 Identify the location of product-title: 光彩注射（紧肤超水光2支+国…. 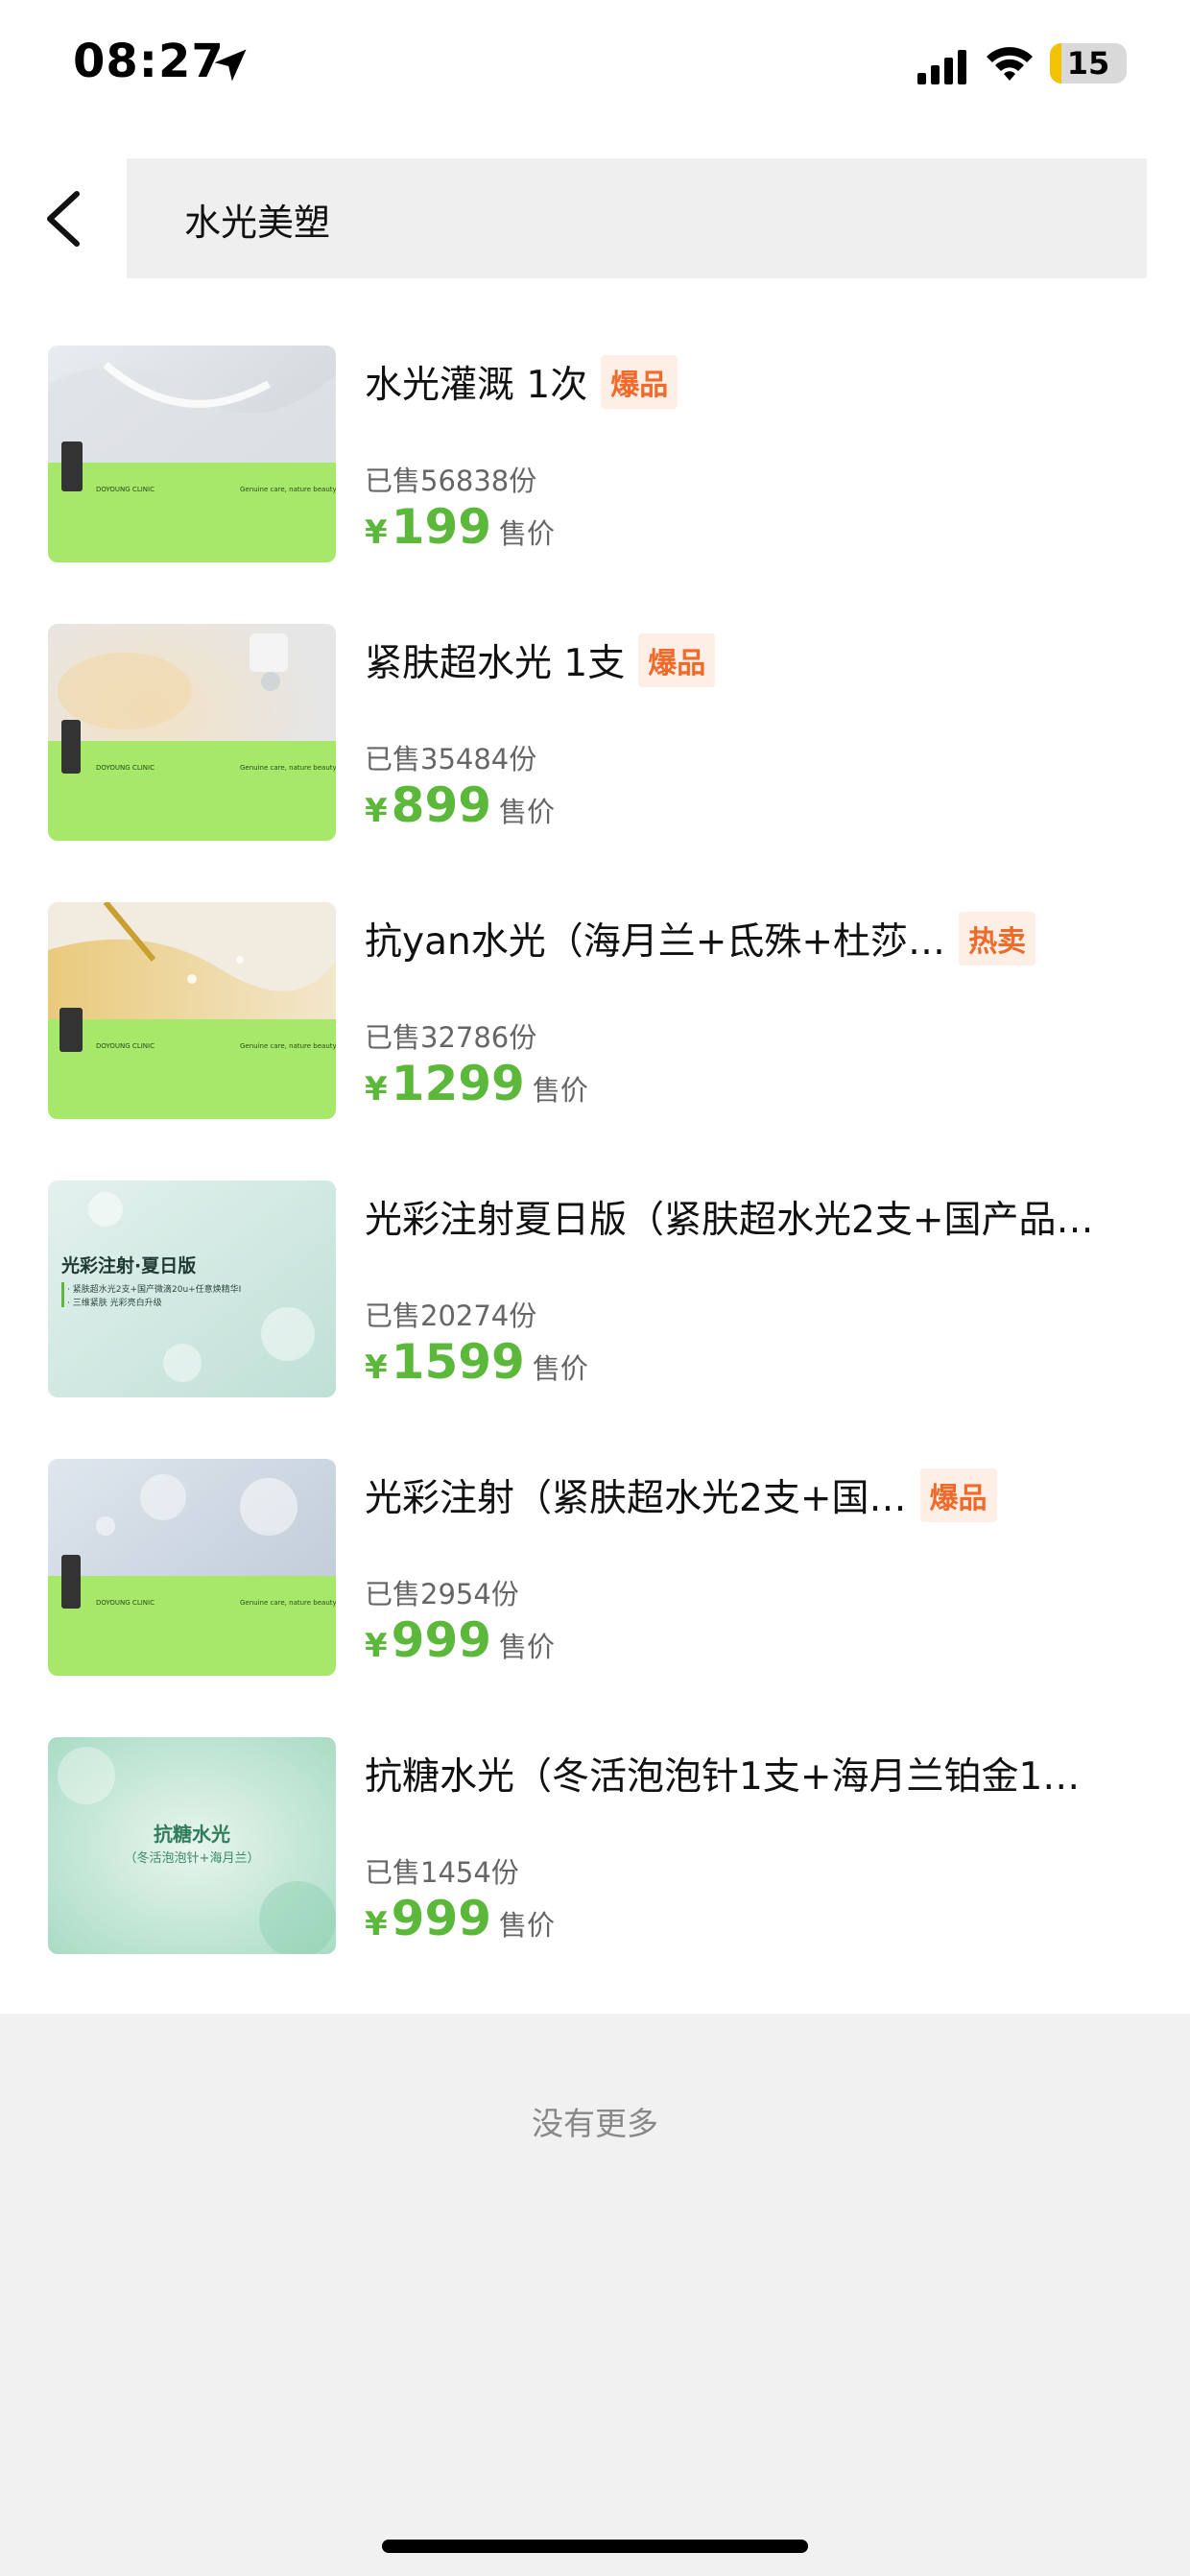
(636, 1498).